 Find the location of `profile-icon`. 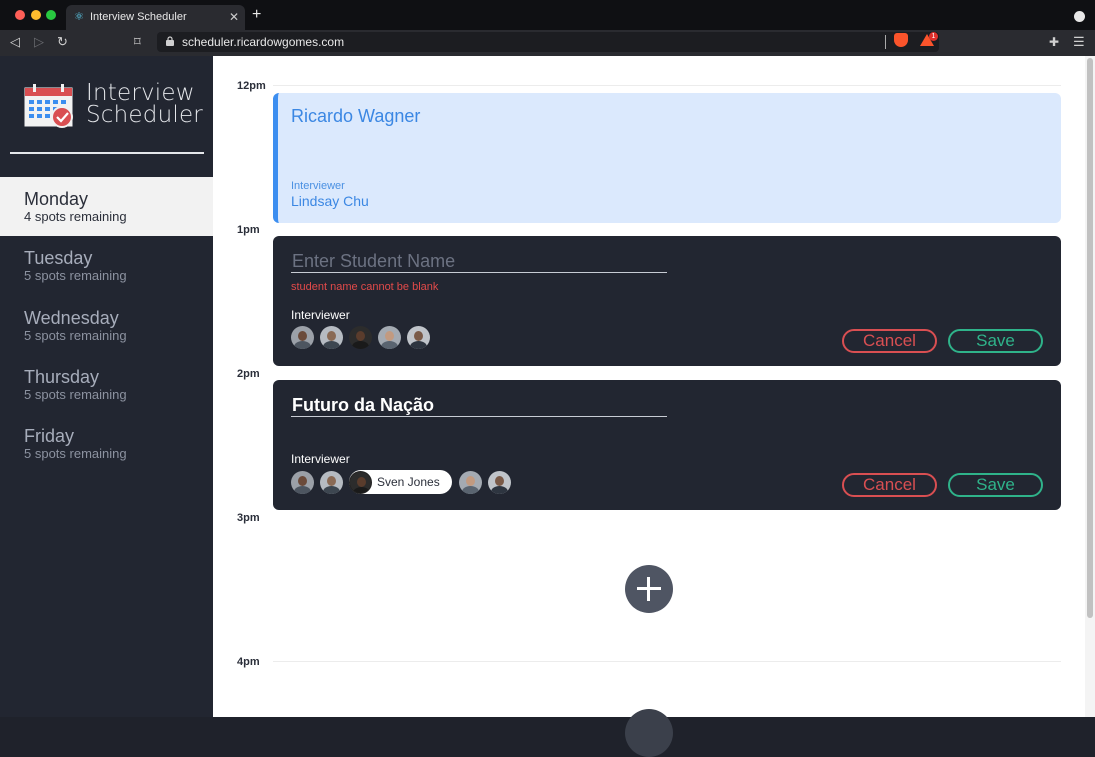

profile-icon is located at coordinates (1079, 16).